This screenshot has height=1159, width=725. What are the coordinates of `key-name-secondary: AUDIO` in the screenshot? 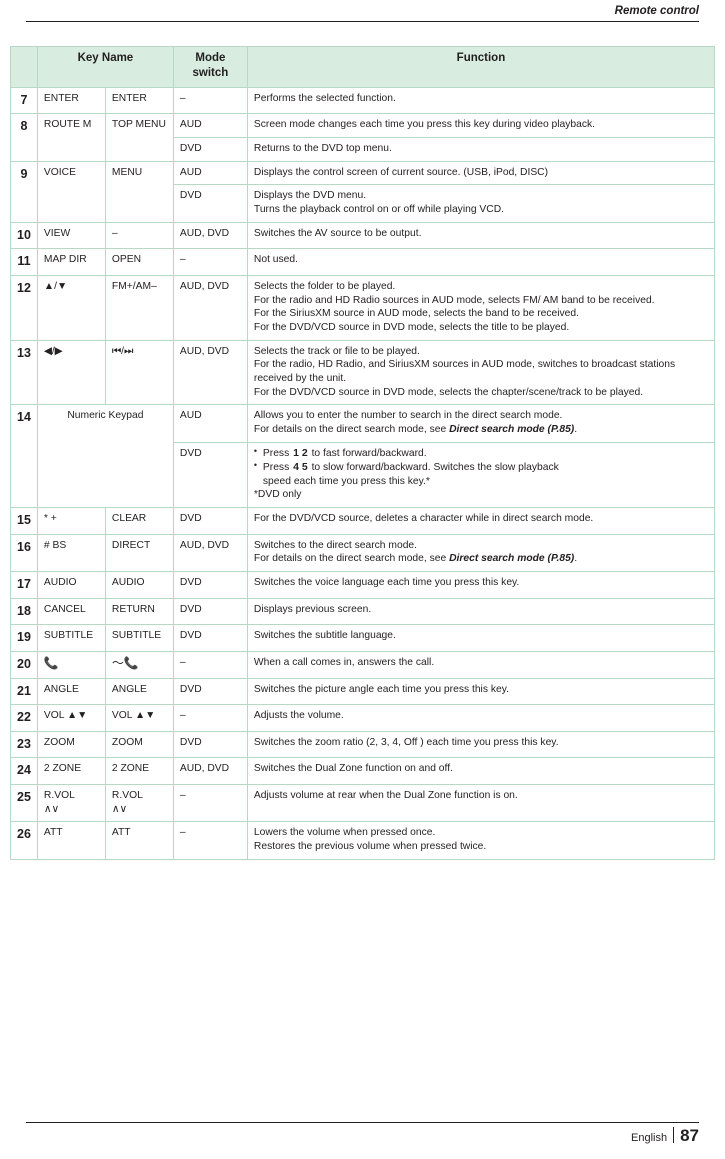 It's located at (139, 585).